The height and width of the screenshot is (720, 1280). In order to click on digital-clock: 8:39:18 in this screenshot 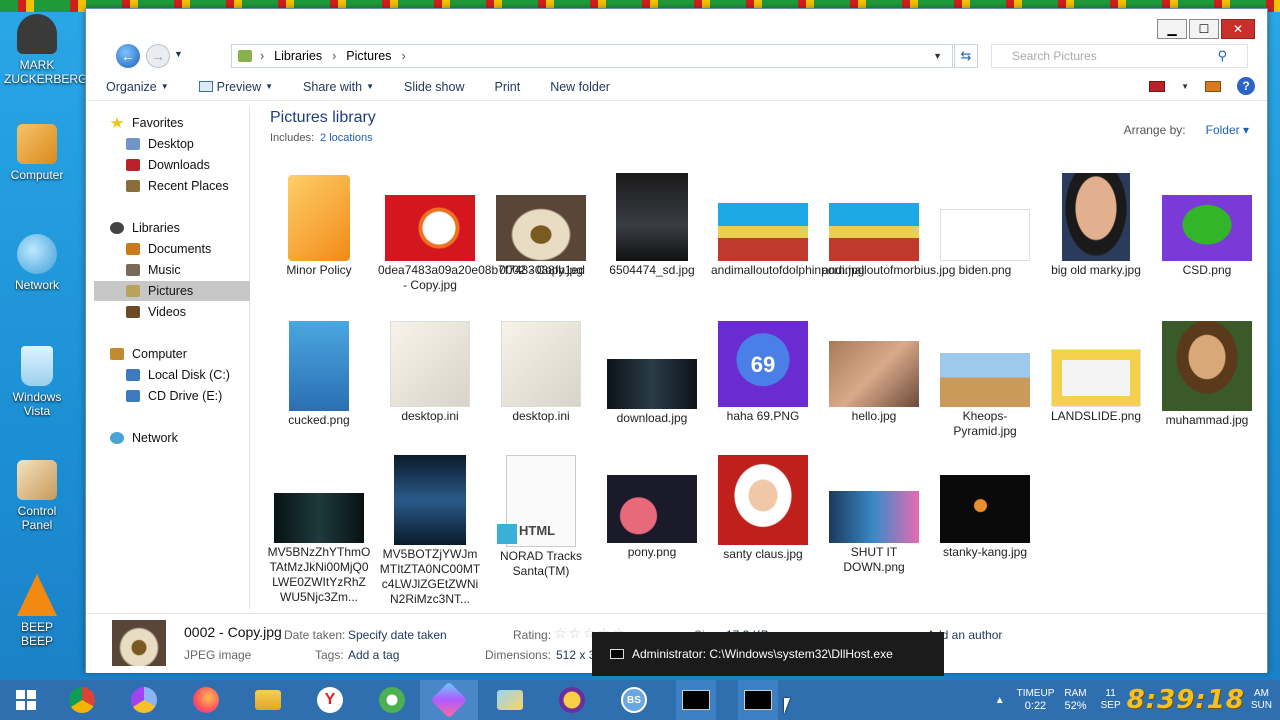, I will do `click(1186, 700)`.